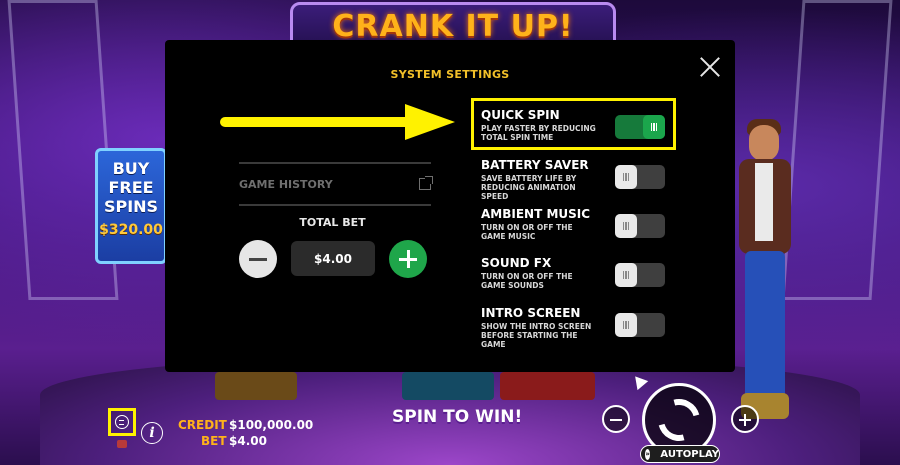  Describe the element at coordinates (408, 259) in the screenshot. I see `increase-bet-button` at that location.